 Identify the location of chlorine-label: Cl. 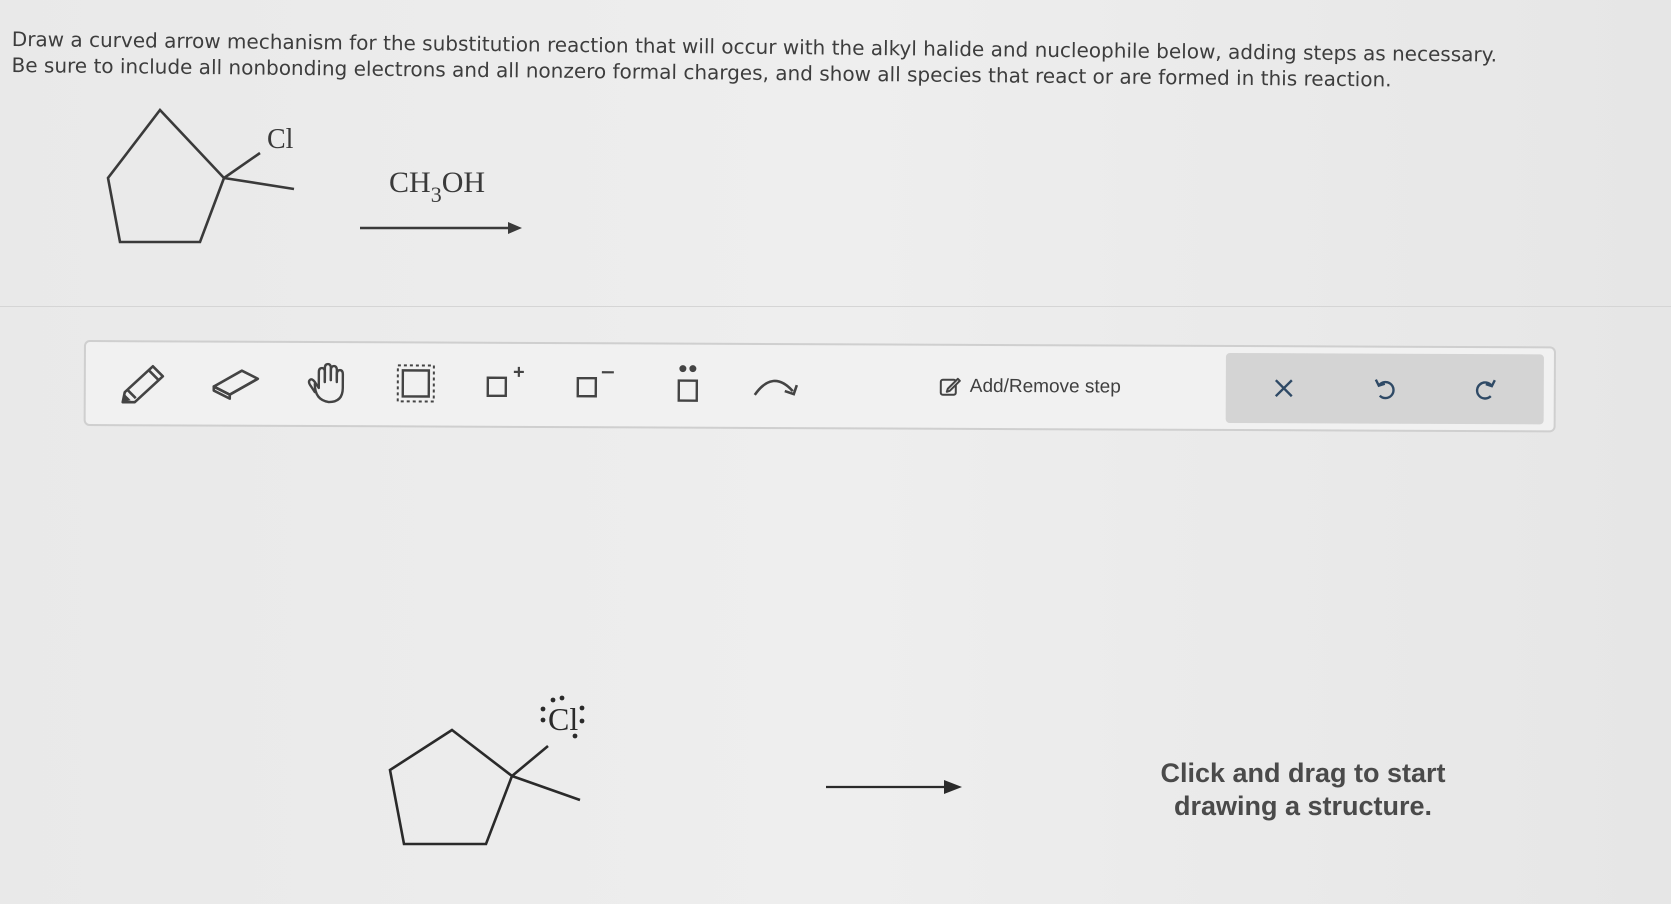
(280, 139).